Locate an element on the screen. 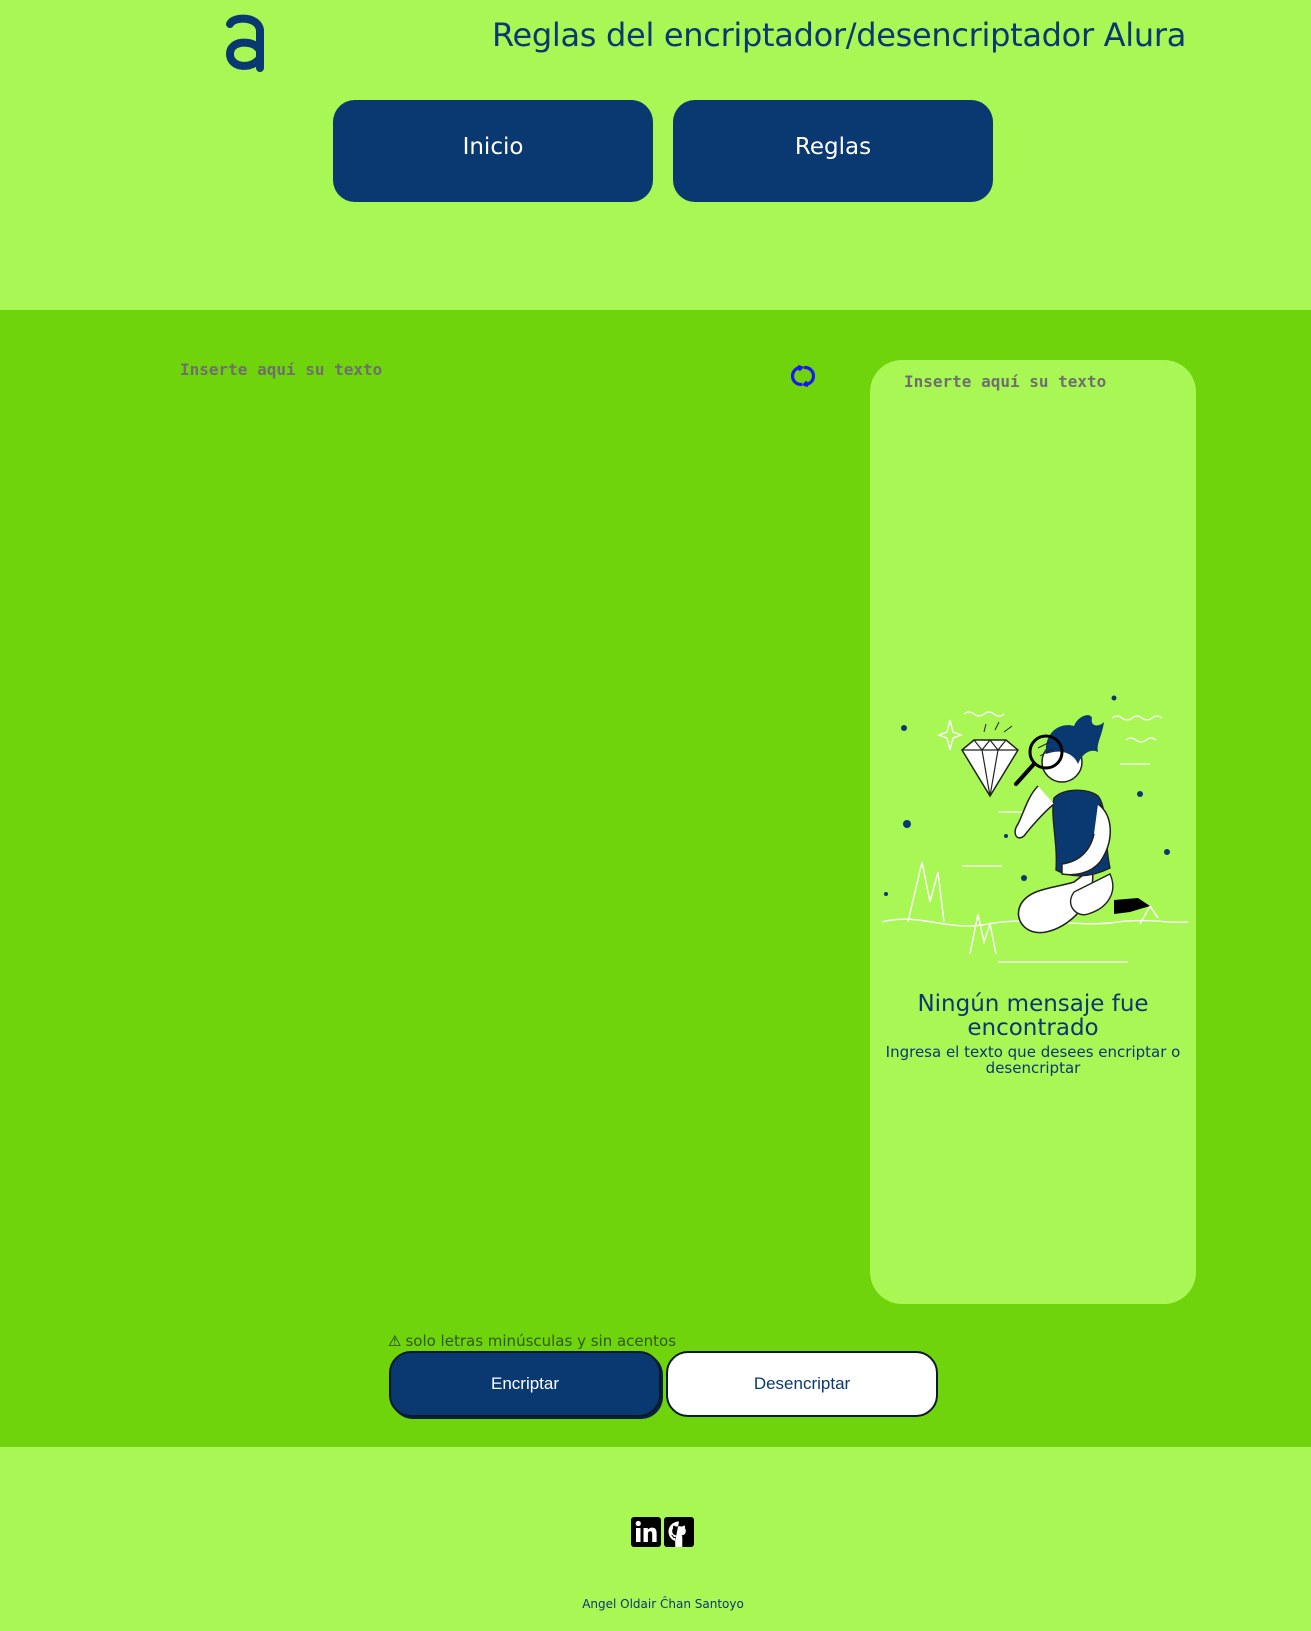 This screenshot has height=1631, width=1311. nav-reglas-button: Reglas is located at coordinates (833, 151).